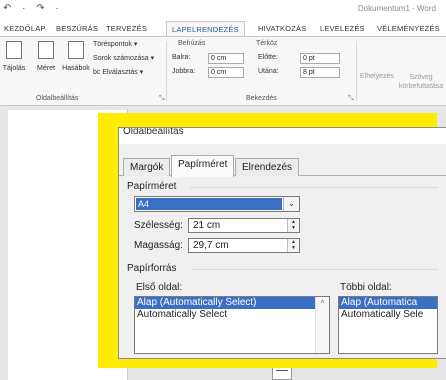  I want to click on spacing-before-input: 0 pt, so click(320, 58).